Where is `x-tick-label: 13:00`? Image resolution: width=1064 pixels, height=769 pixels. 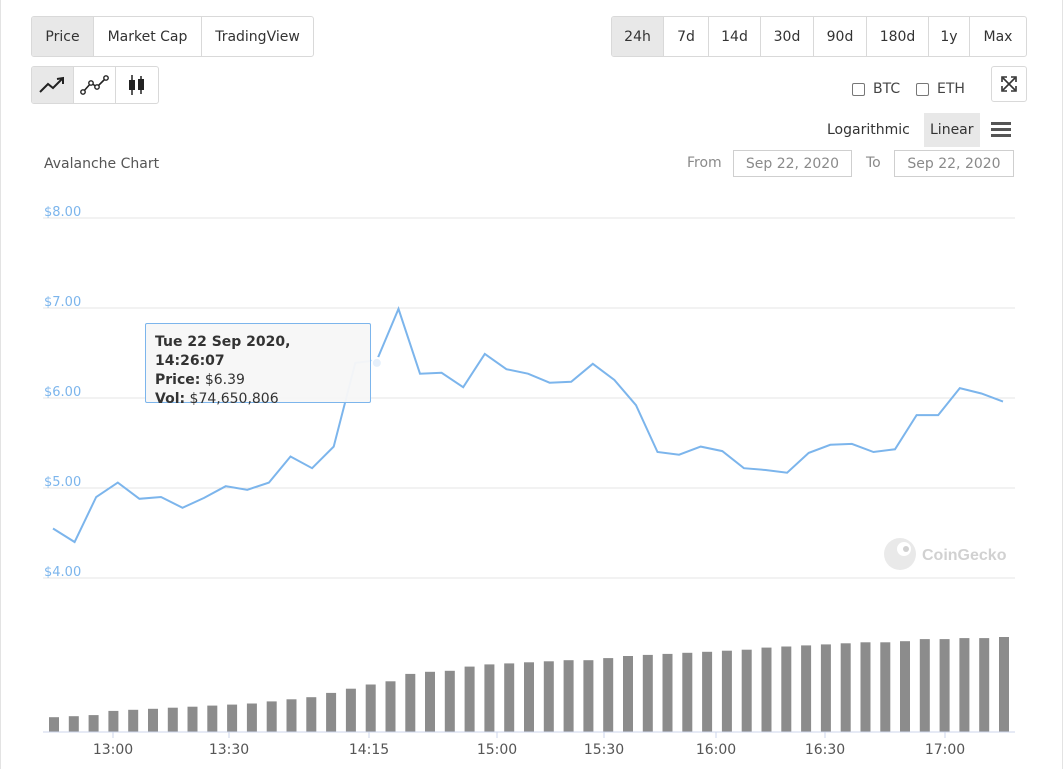
x-tick-label: 13:00 is located at coordinates (113, 750).